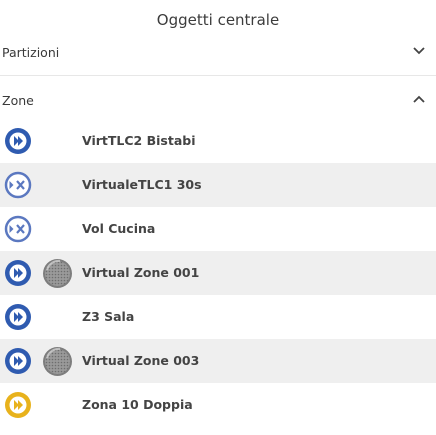 The width and height of the screenshot is (436, 435). Describe the element at coordinates (218, 317) in the screenshot. I see `zone-row: Z3 Sala` at that location.